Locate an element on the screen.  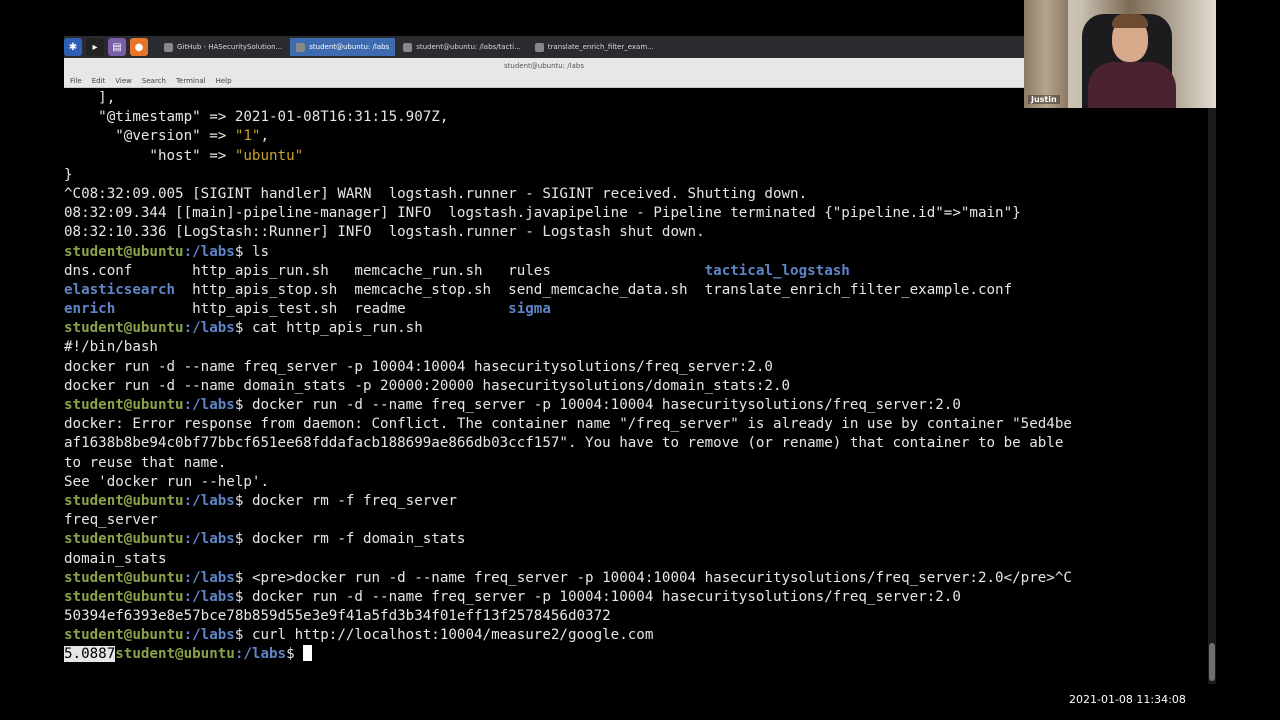
output-line: "@version" => "1", is located at coordinates (636, 136).